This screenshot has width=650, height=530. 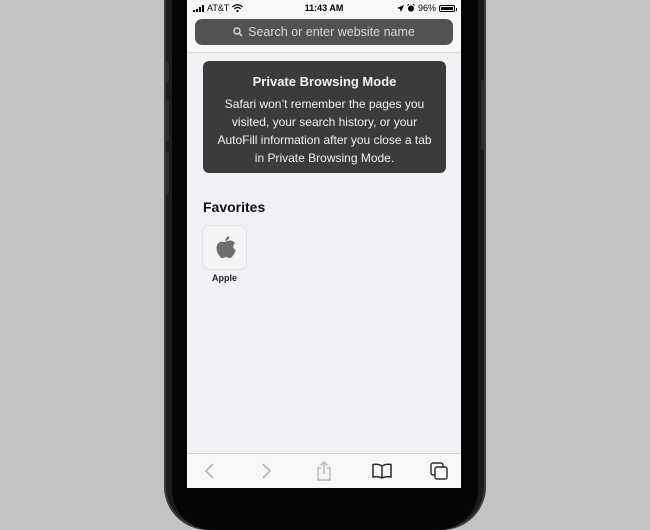 I want to click on share-button, so click(x=324, y=471).